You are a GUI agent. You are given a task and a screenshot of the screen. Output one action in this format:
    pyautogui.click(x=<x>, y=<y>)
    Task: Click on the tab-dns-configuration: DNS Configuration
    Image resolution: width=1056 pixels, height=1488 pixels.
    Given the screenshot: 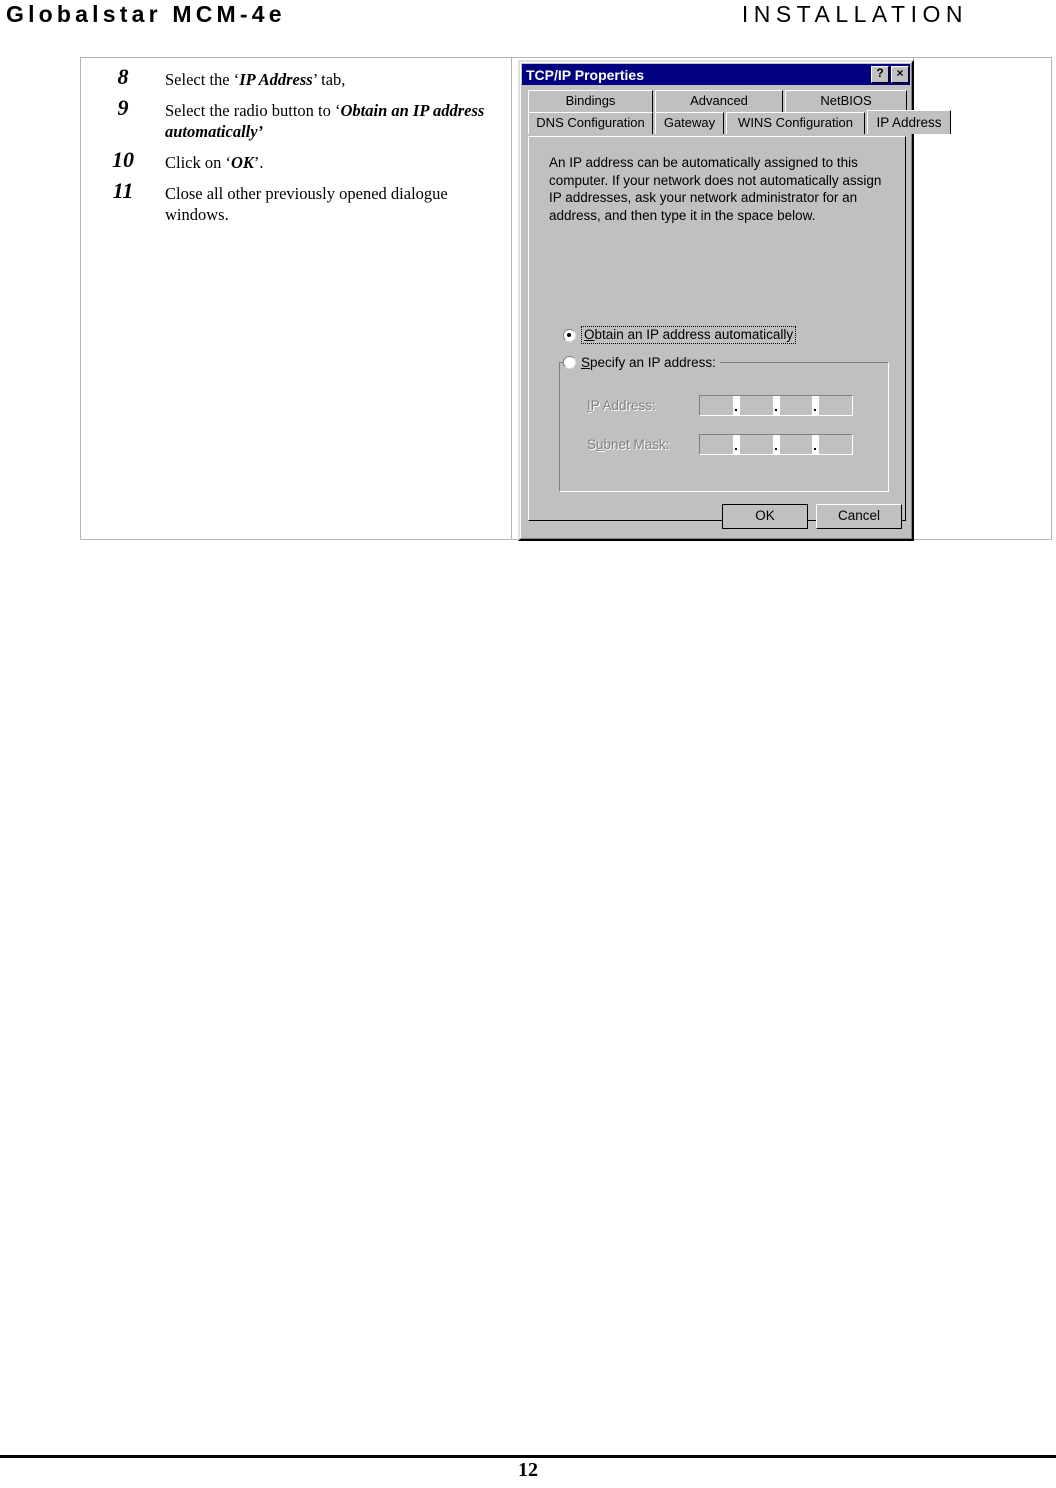 What is the action you would take?
    pyautogui.click(x=590, y=123)
    